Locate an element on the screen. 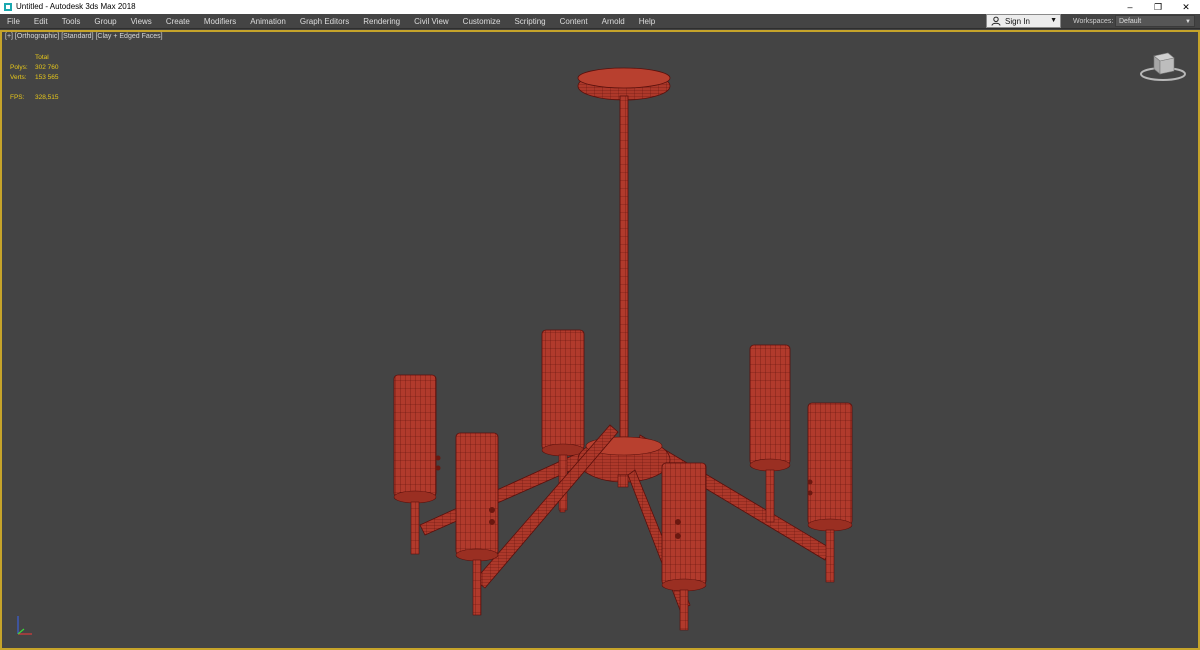  menu-views: Views is located at coordinates (141, 21).